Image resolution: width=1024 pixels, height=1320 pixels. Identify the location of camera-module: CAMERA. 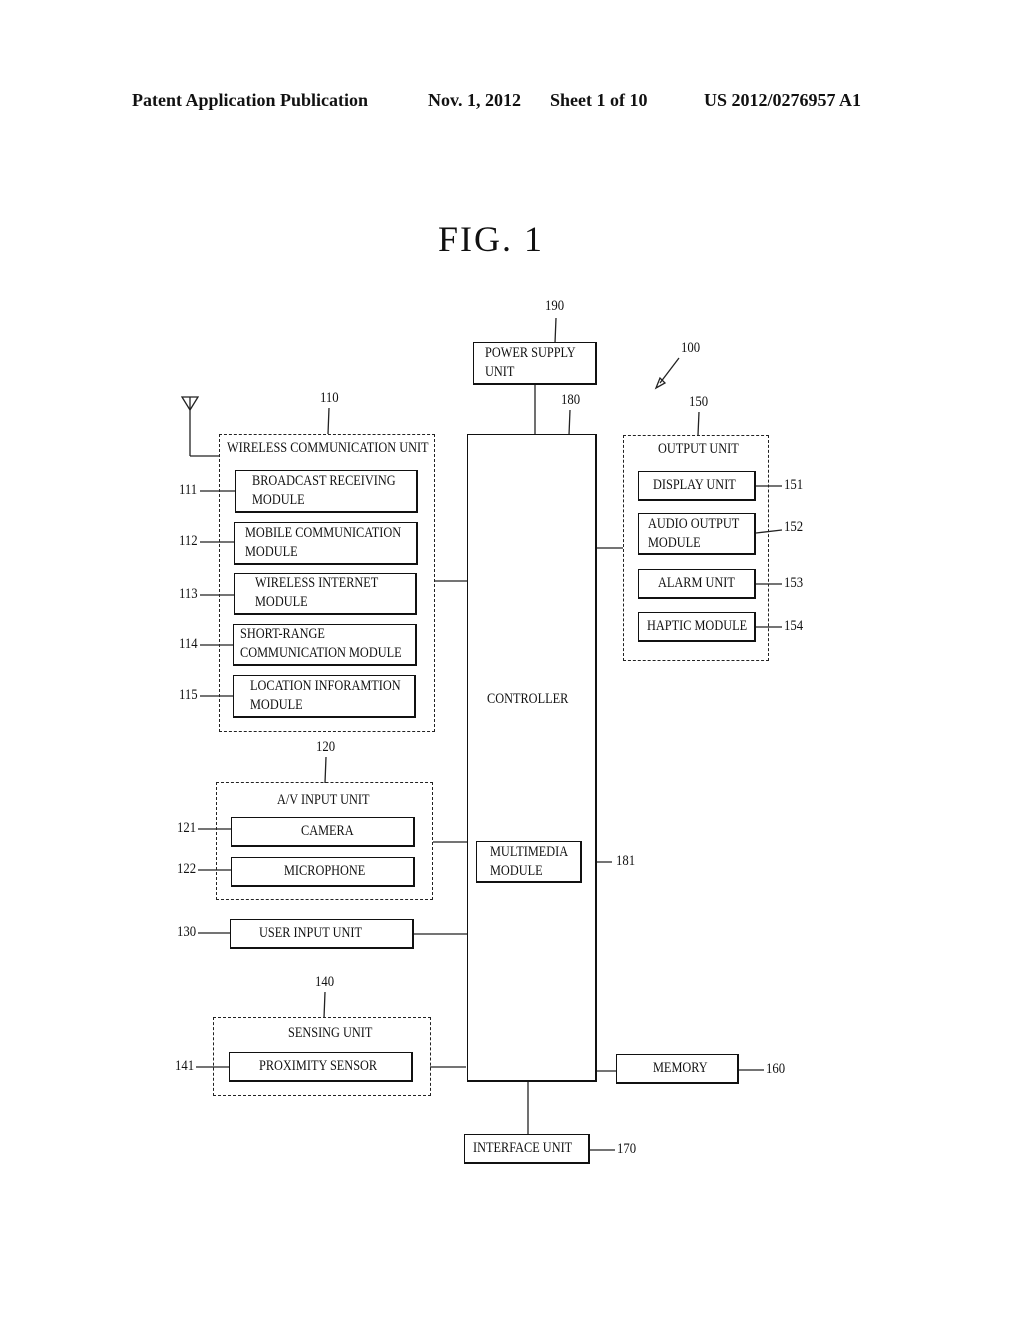
(323, 832).